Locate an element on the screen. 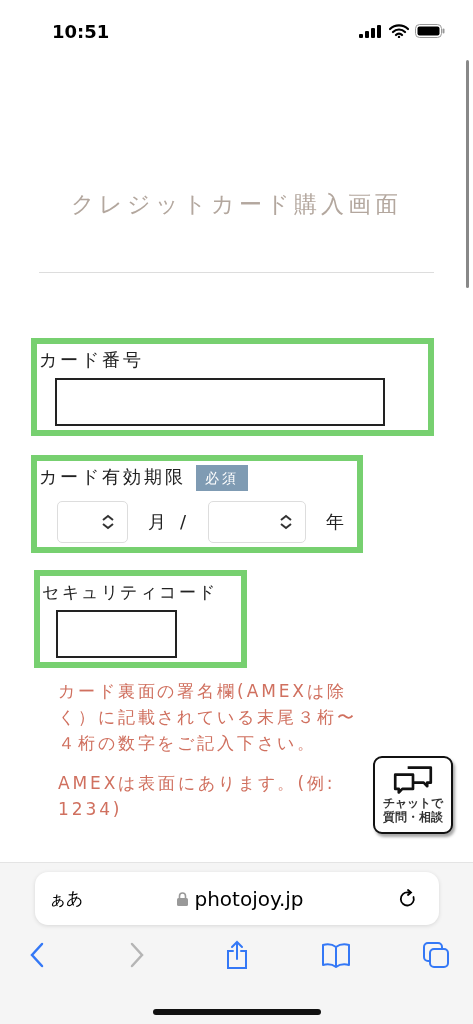  chat-bubbles-icon is located at coordinates (413, 780).